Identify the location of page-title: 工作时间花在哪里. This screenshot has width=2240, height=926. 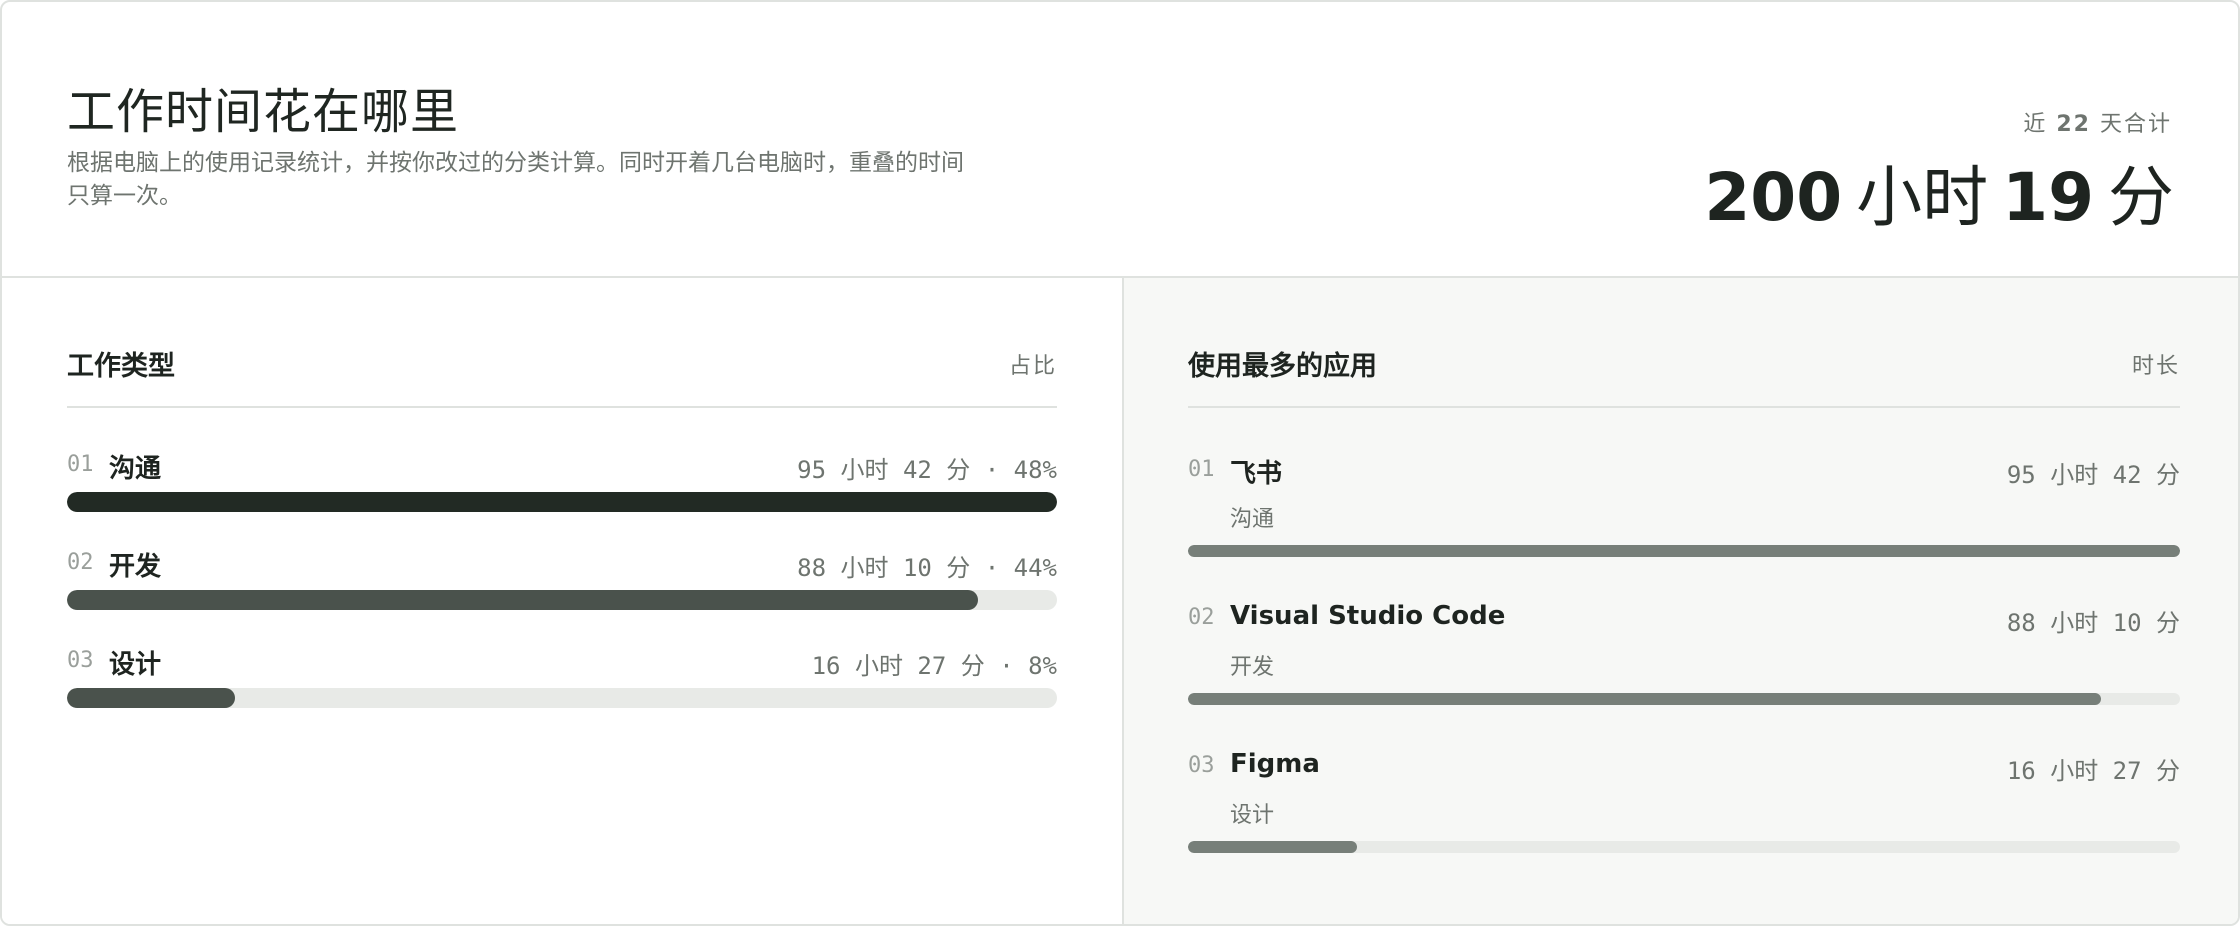
(263, 112).